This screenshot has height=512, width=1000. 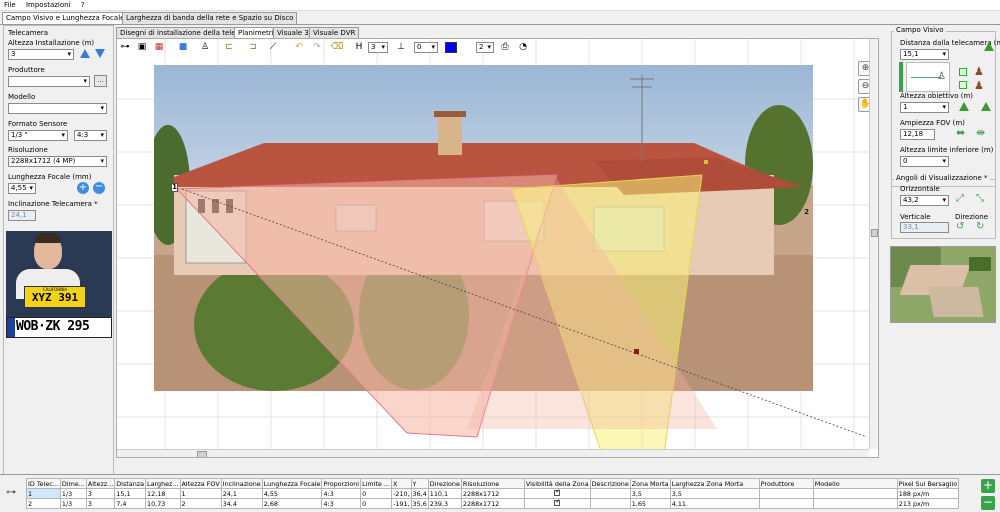 I want to click on column-header: Larghezza Zona Morta, so click(x=714, y=483).